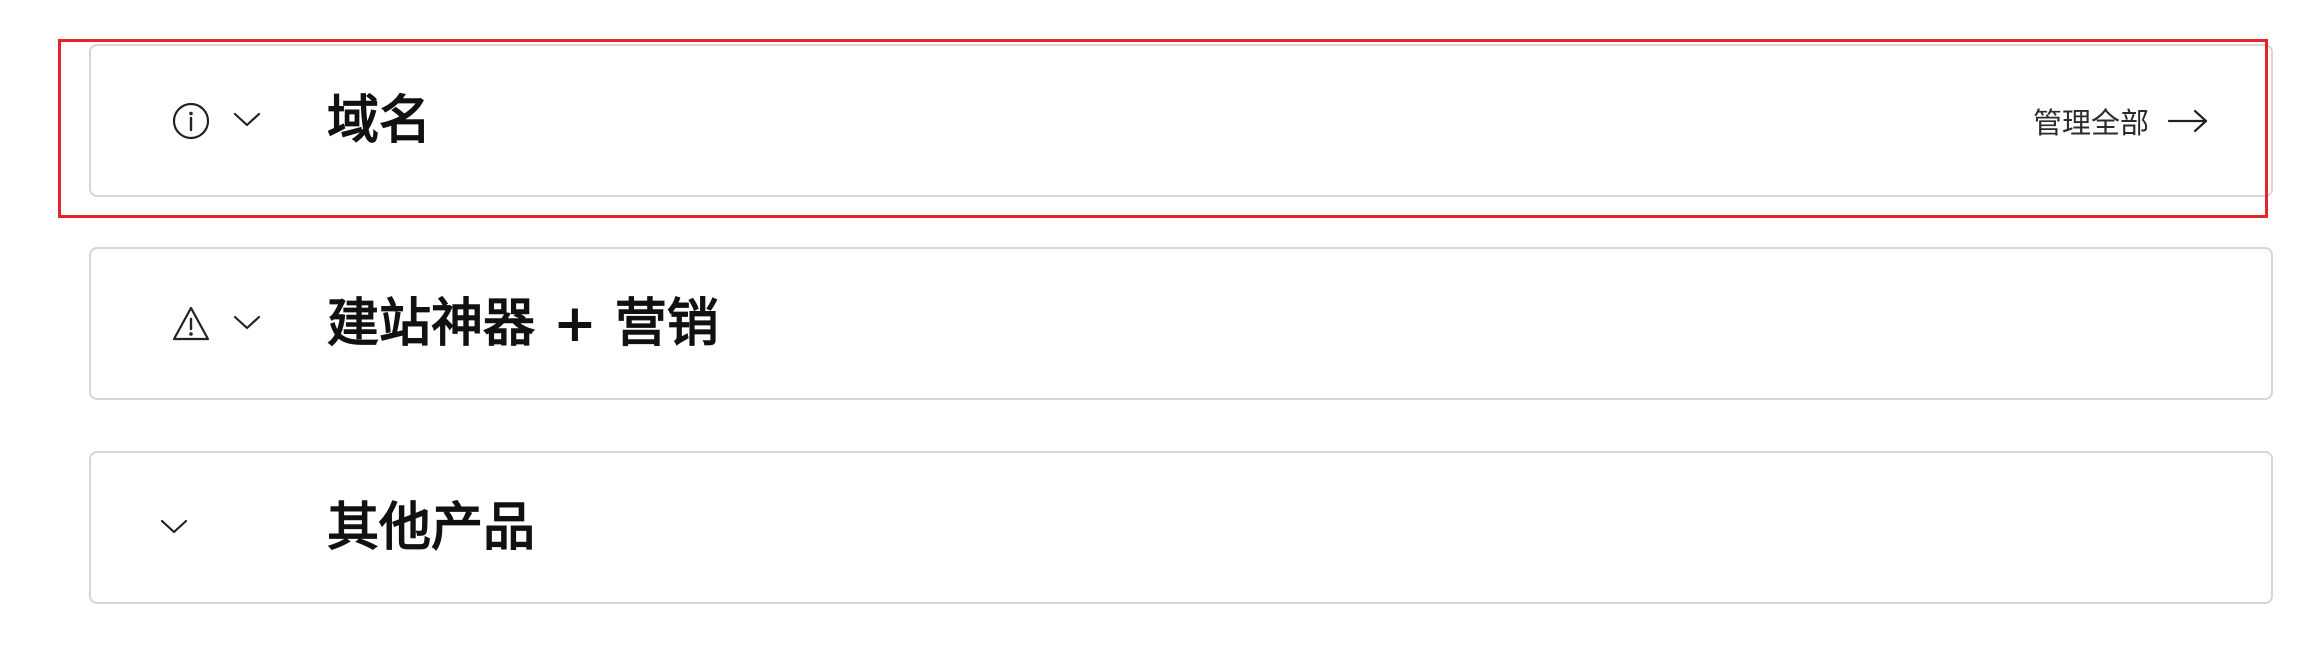  I want to click on arrow-right-icon, so click(2187, 120).